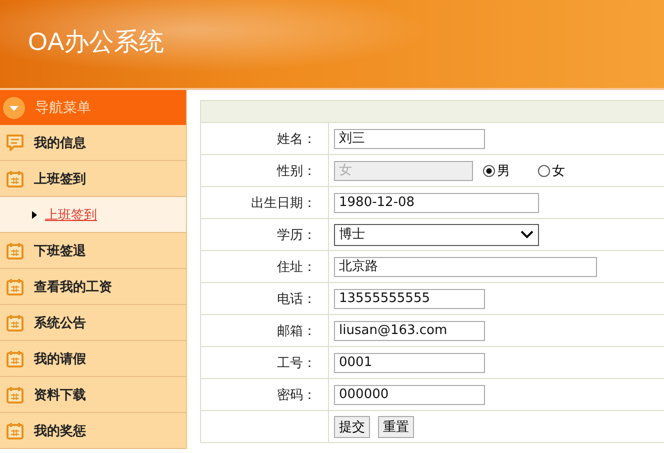 The height and width of the screenshot is (453, 664). I want to click on radio-option: 女, so click(551, 171).